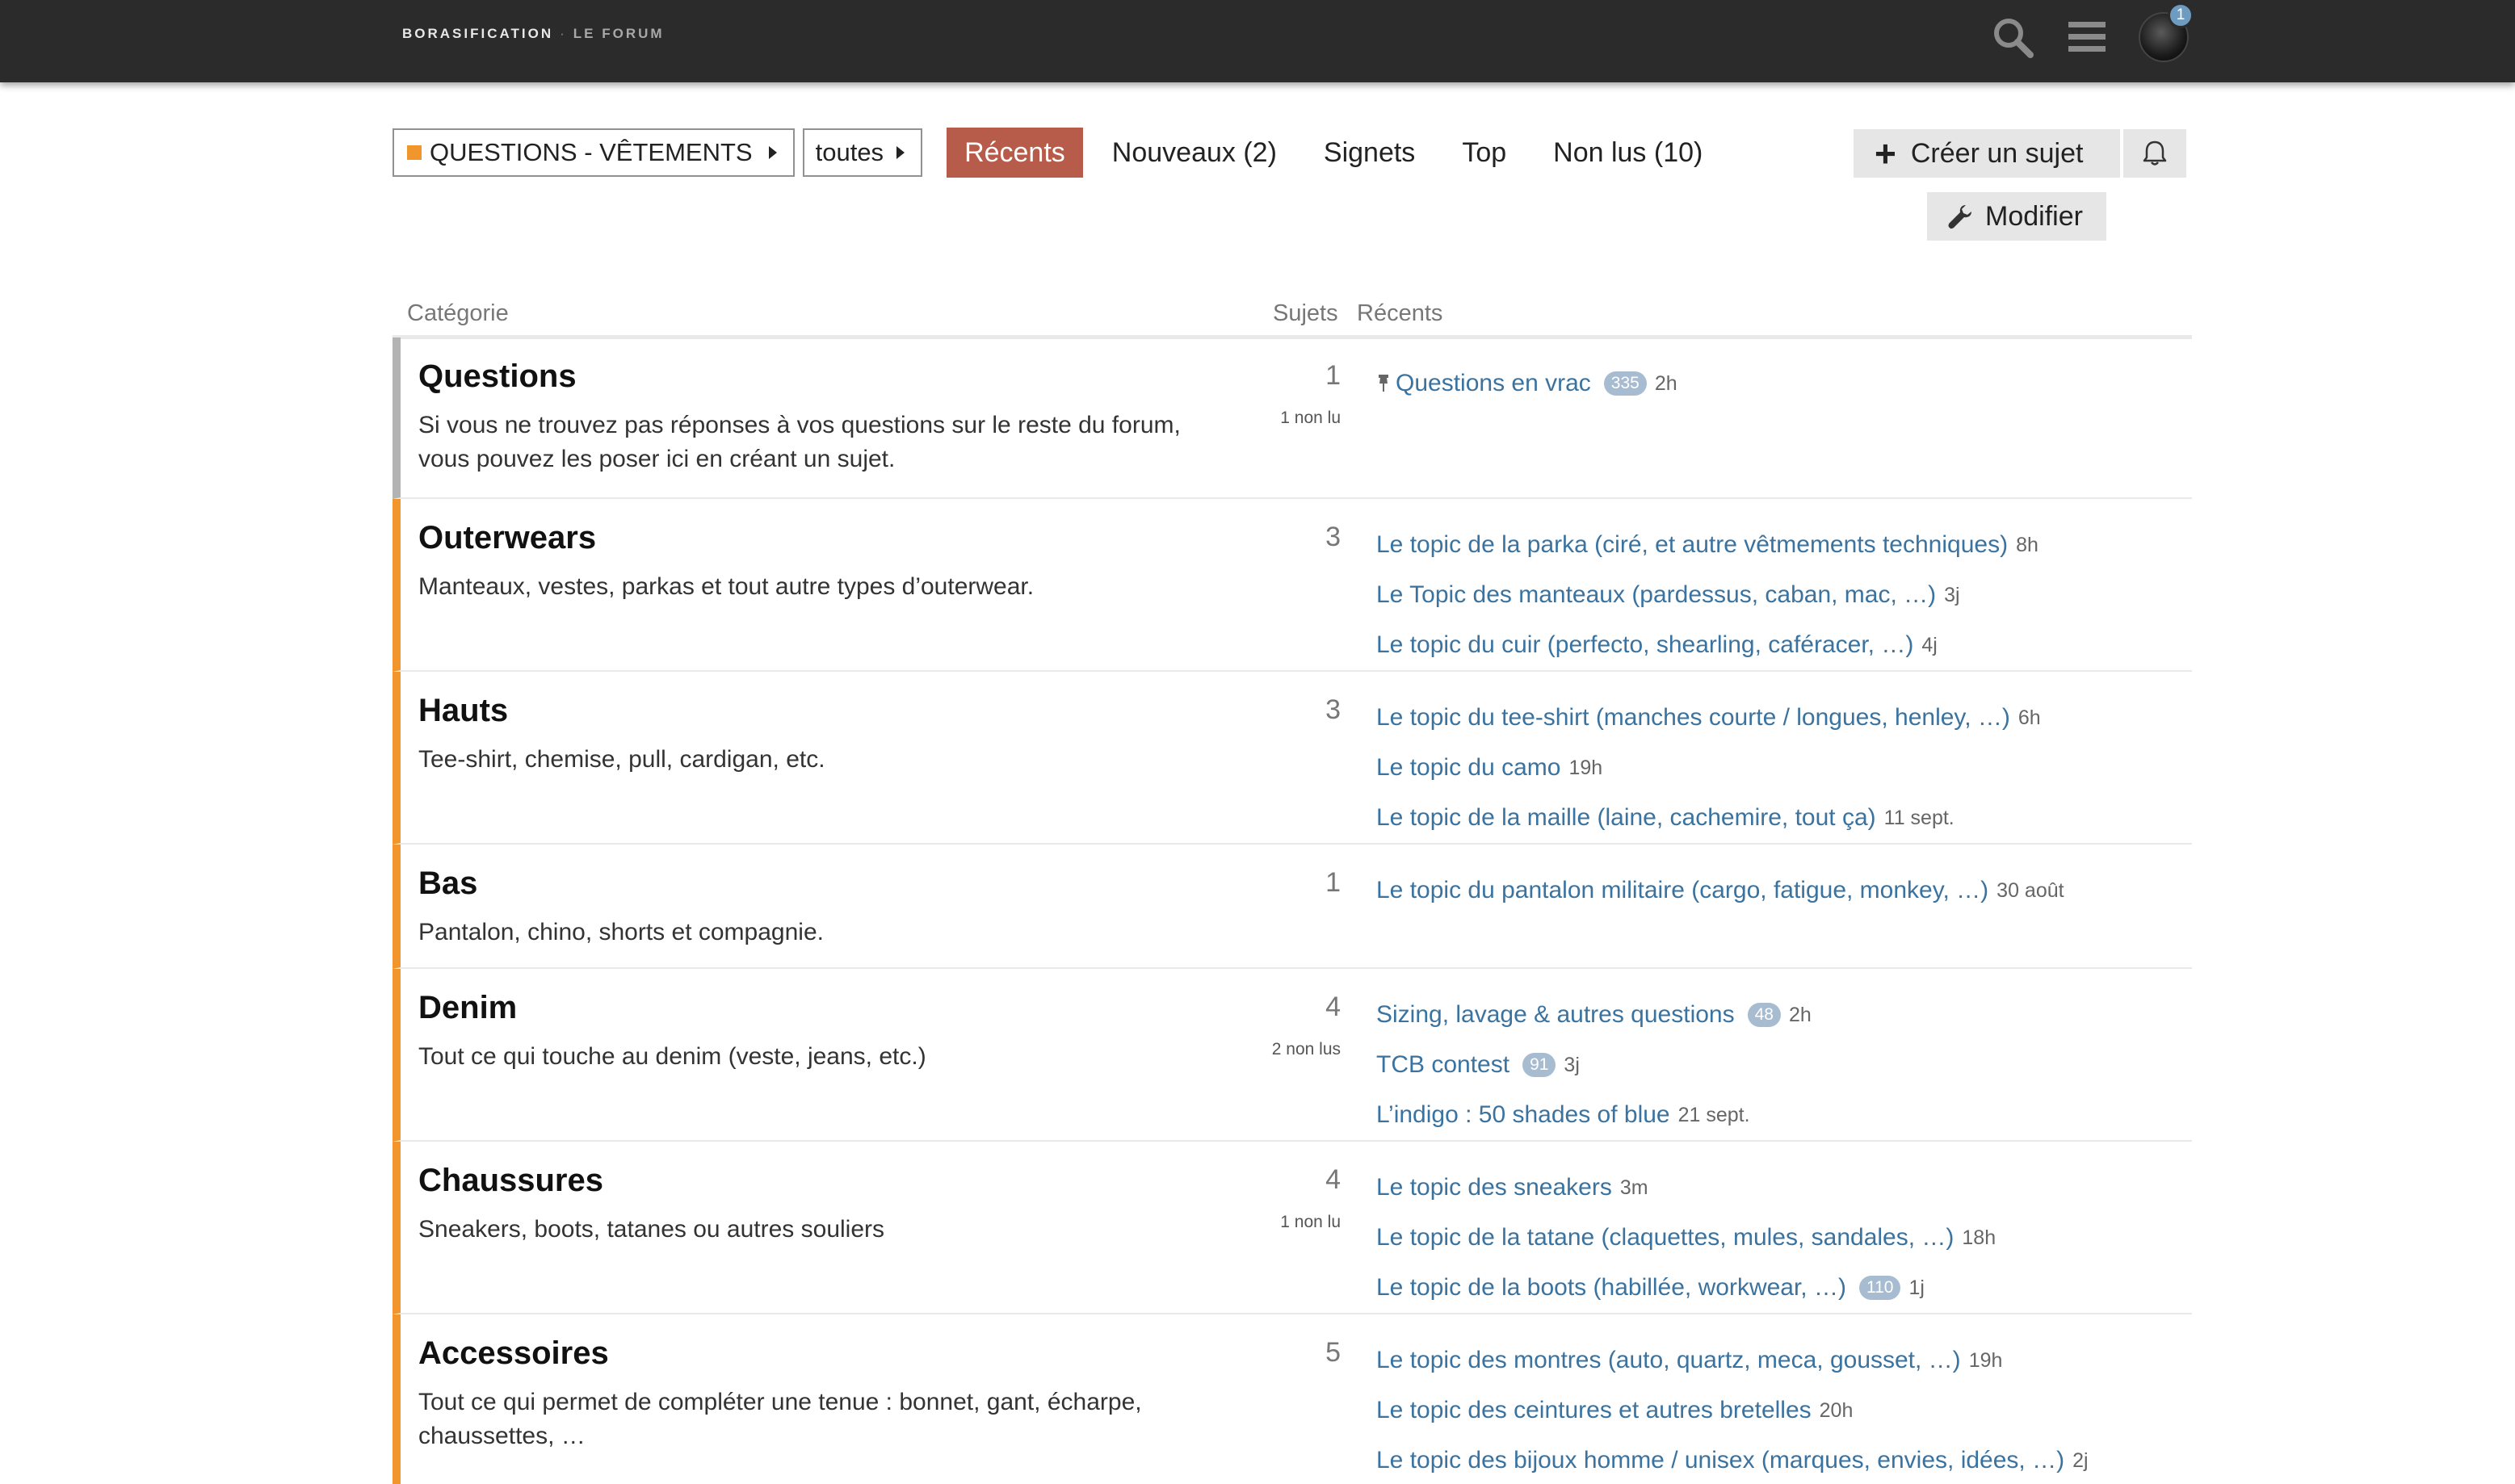 This screenshot has height=1484, width=2515. I want to click on category-color-square, so click(414, 152).